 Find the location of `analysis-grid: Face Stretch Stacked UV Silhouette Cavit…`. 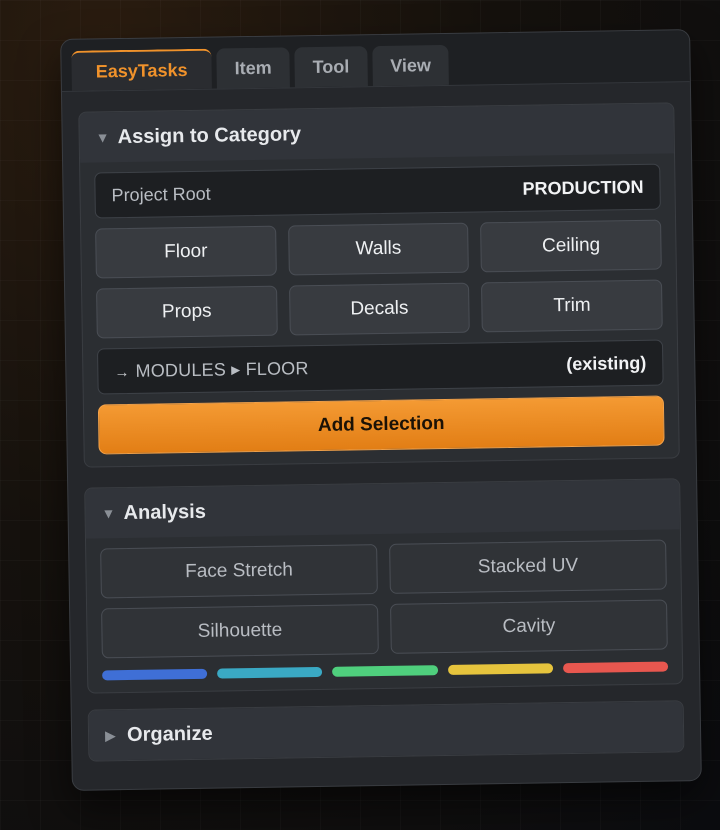

analysis-grid: Face Stretch Stacked UV Silhouette Cavit… is located at coordinates (384, 599).